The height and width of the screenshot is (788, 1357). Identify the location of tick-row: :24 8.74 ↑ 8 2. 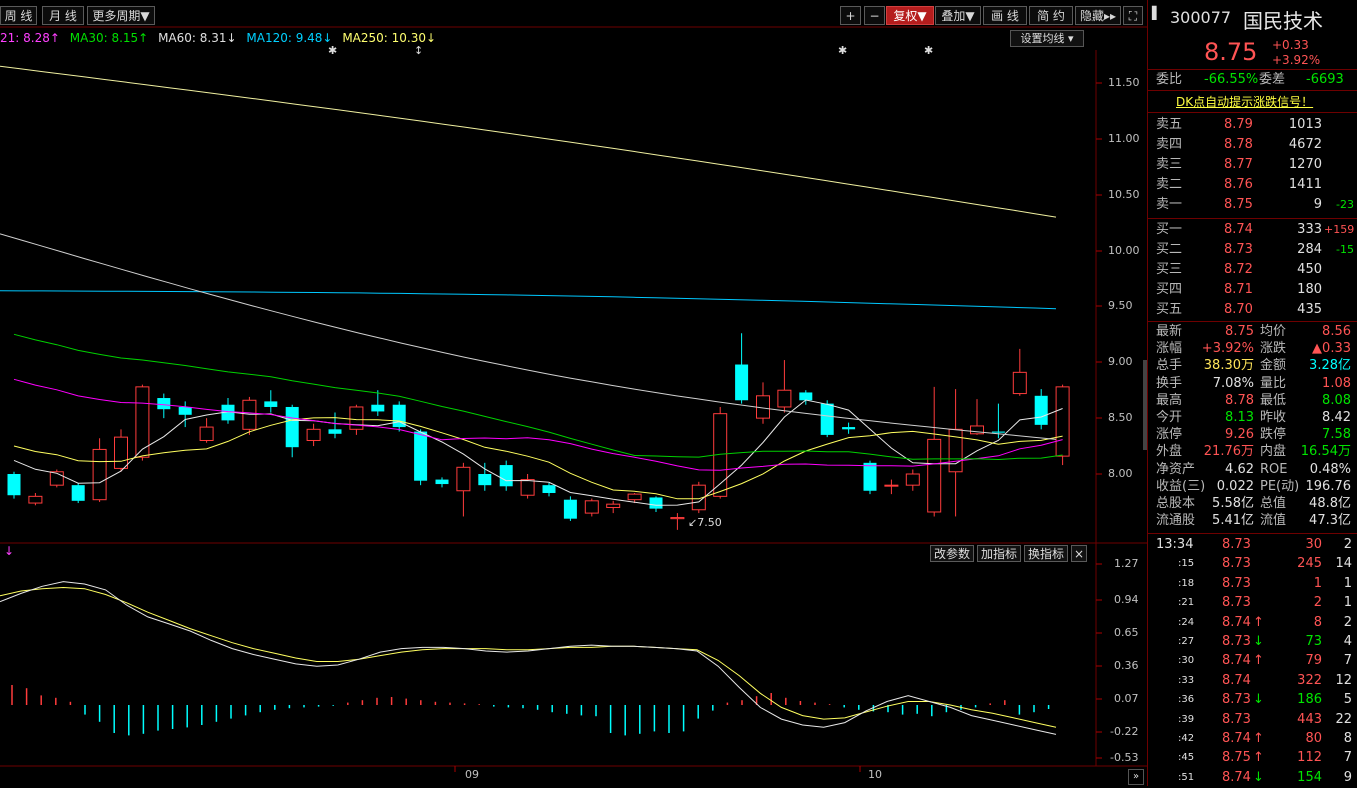
(1252, 623).